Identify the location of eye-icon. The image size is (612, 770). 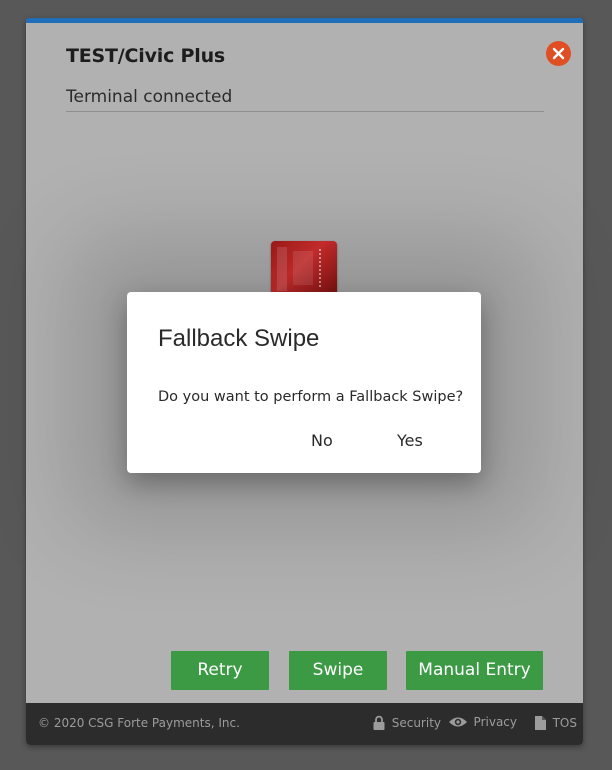
(457, 722).